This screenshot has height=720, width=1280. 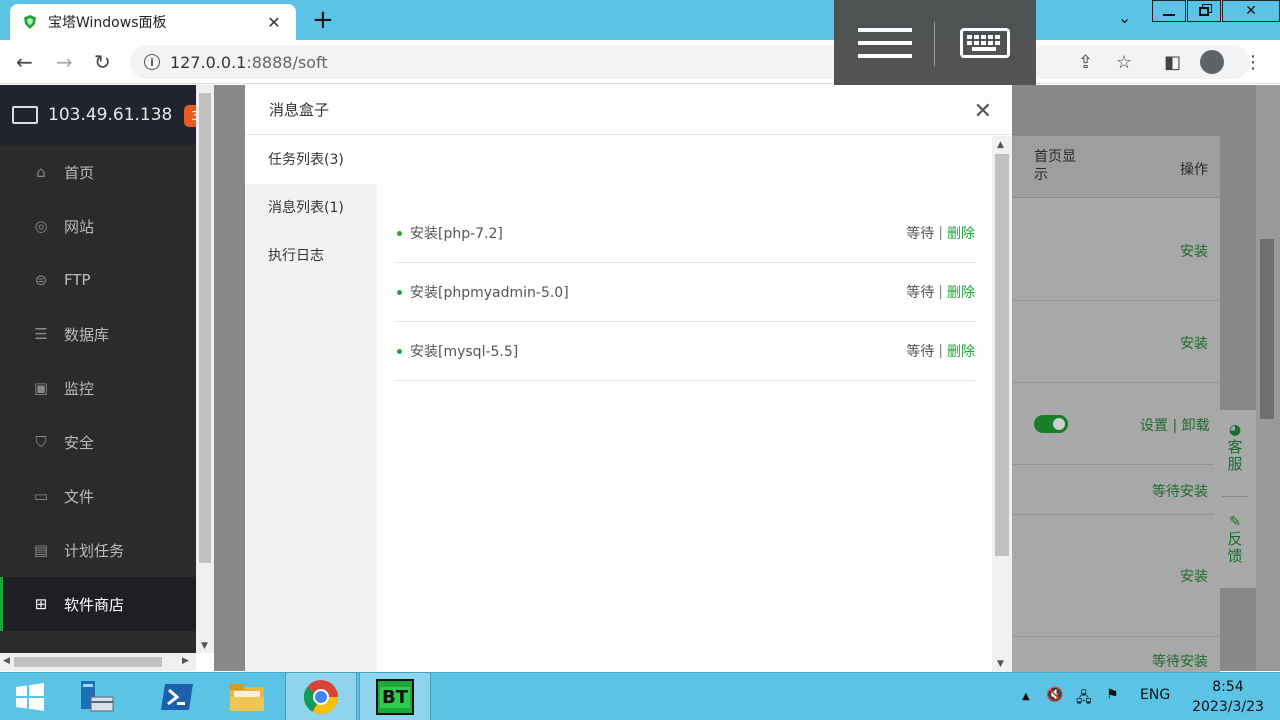 I want to click on bookmark-star-icon: ☆, so click(x=1124, y=62).